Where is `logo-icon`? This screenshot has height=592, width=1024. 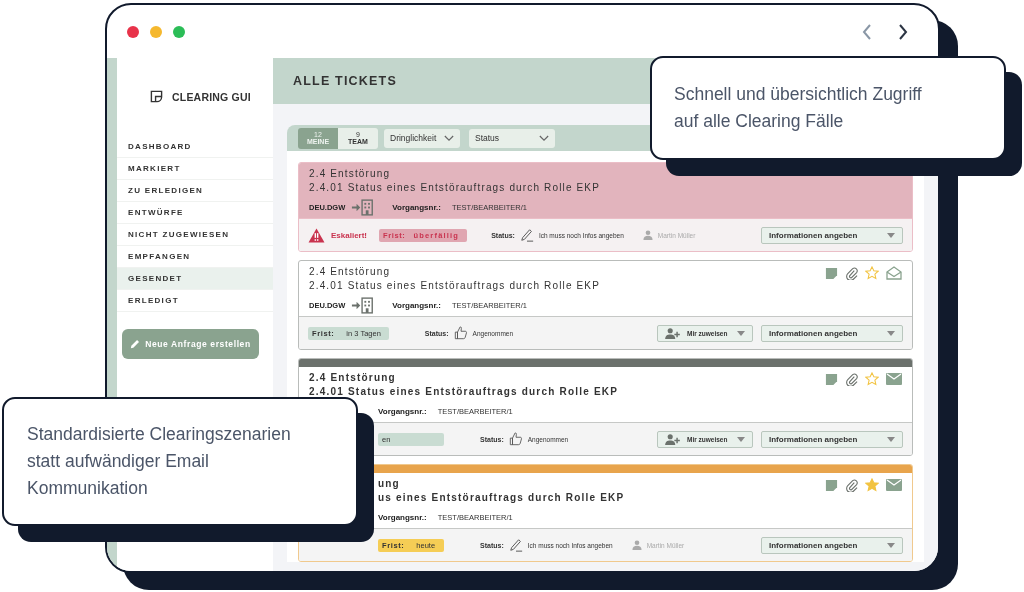
logo-icon is located at coordinates (156, 96).